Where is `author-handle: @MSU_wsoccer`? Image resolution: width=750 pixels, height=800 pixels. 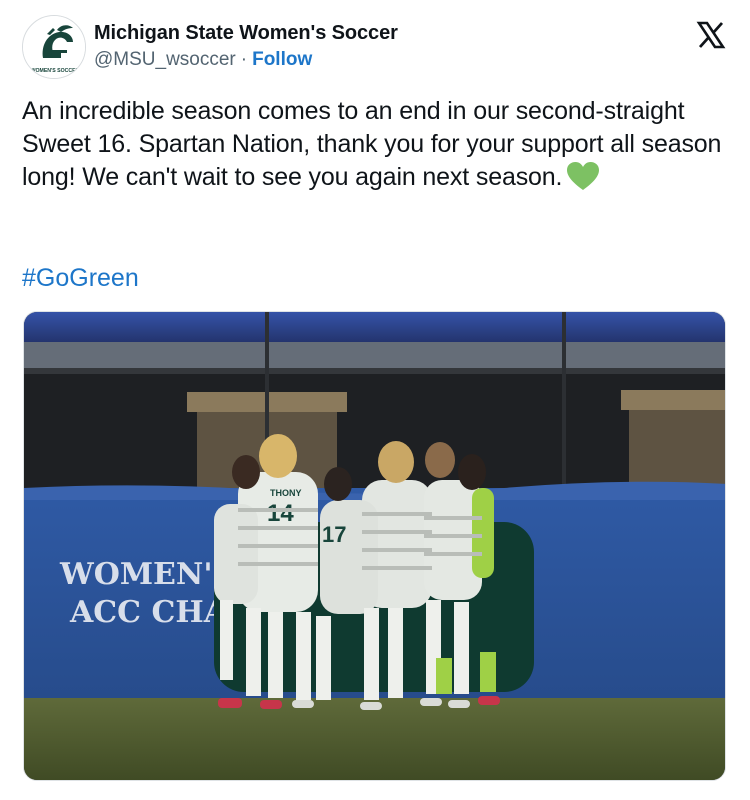
author-handle: @MSU_wsoccer is located at coordinates (165, 59).